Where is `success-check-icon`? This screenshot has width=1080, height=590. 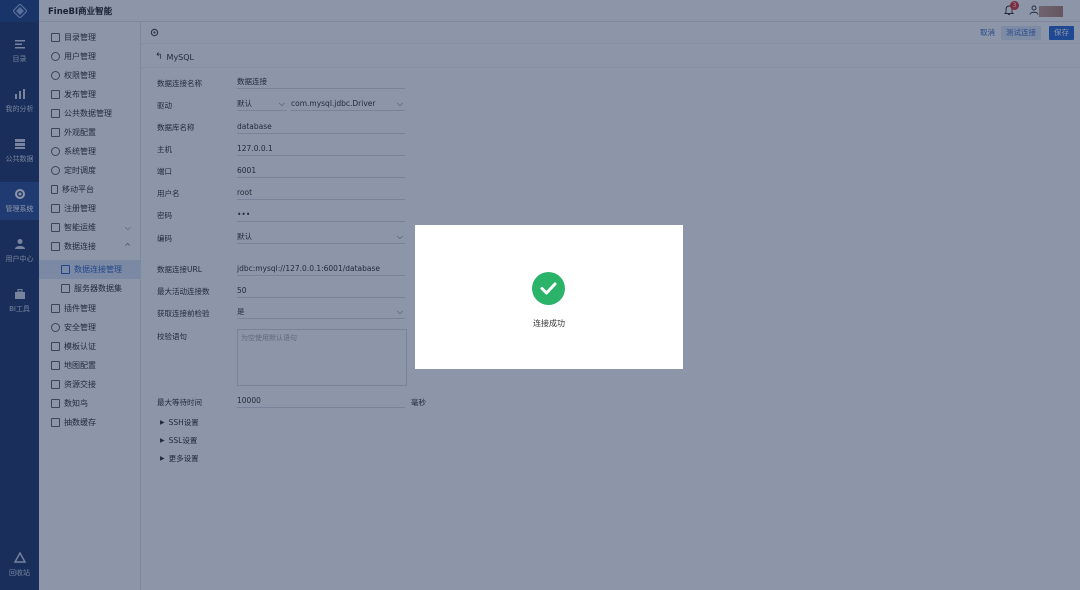
success-check-icon is located at coordinates (548, 288).